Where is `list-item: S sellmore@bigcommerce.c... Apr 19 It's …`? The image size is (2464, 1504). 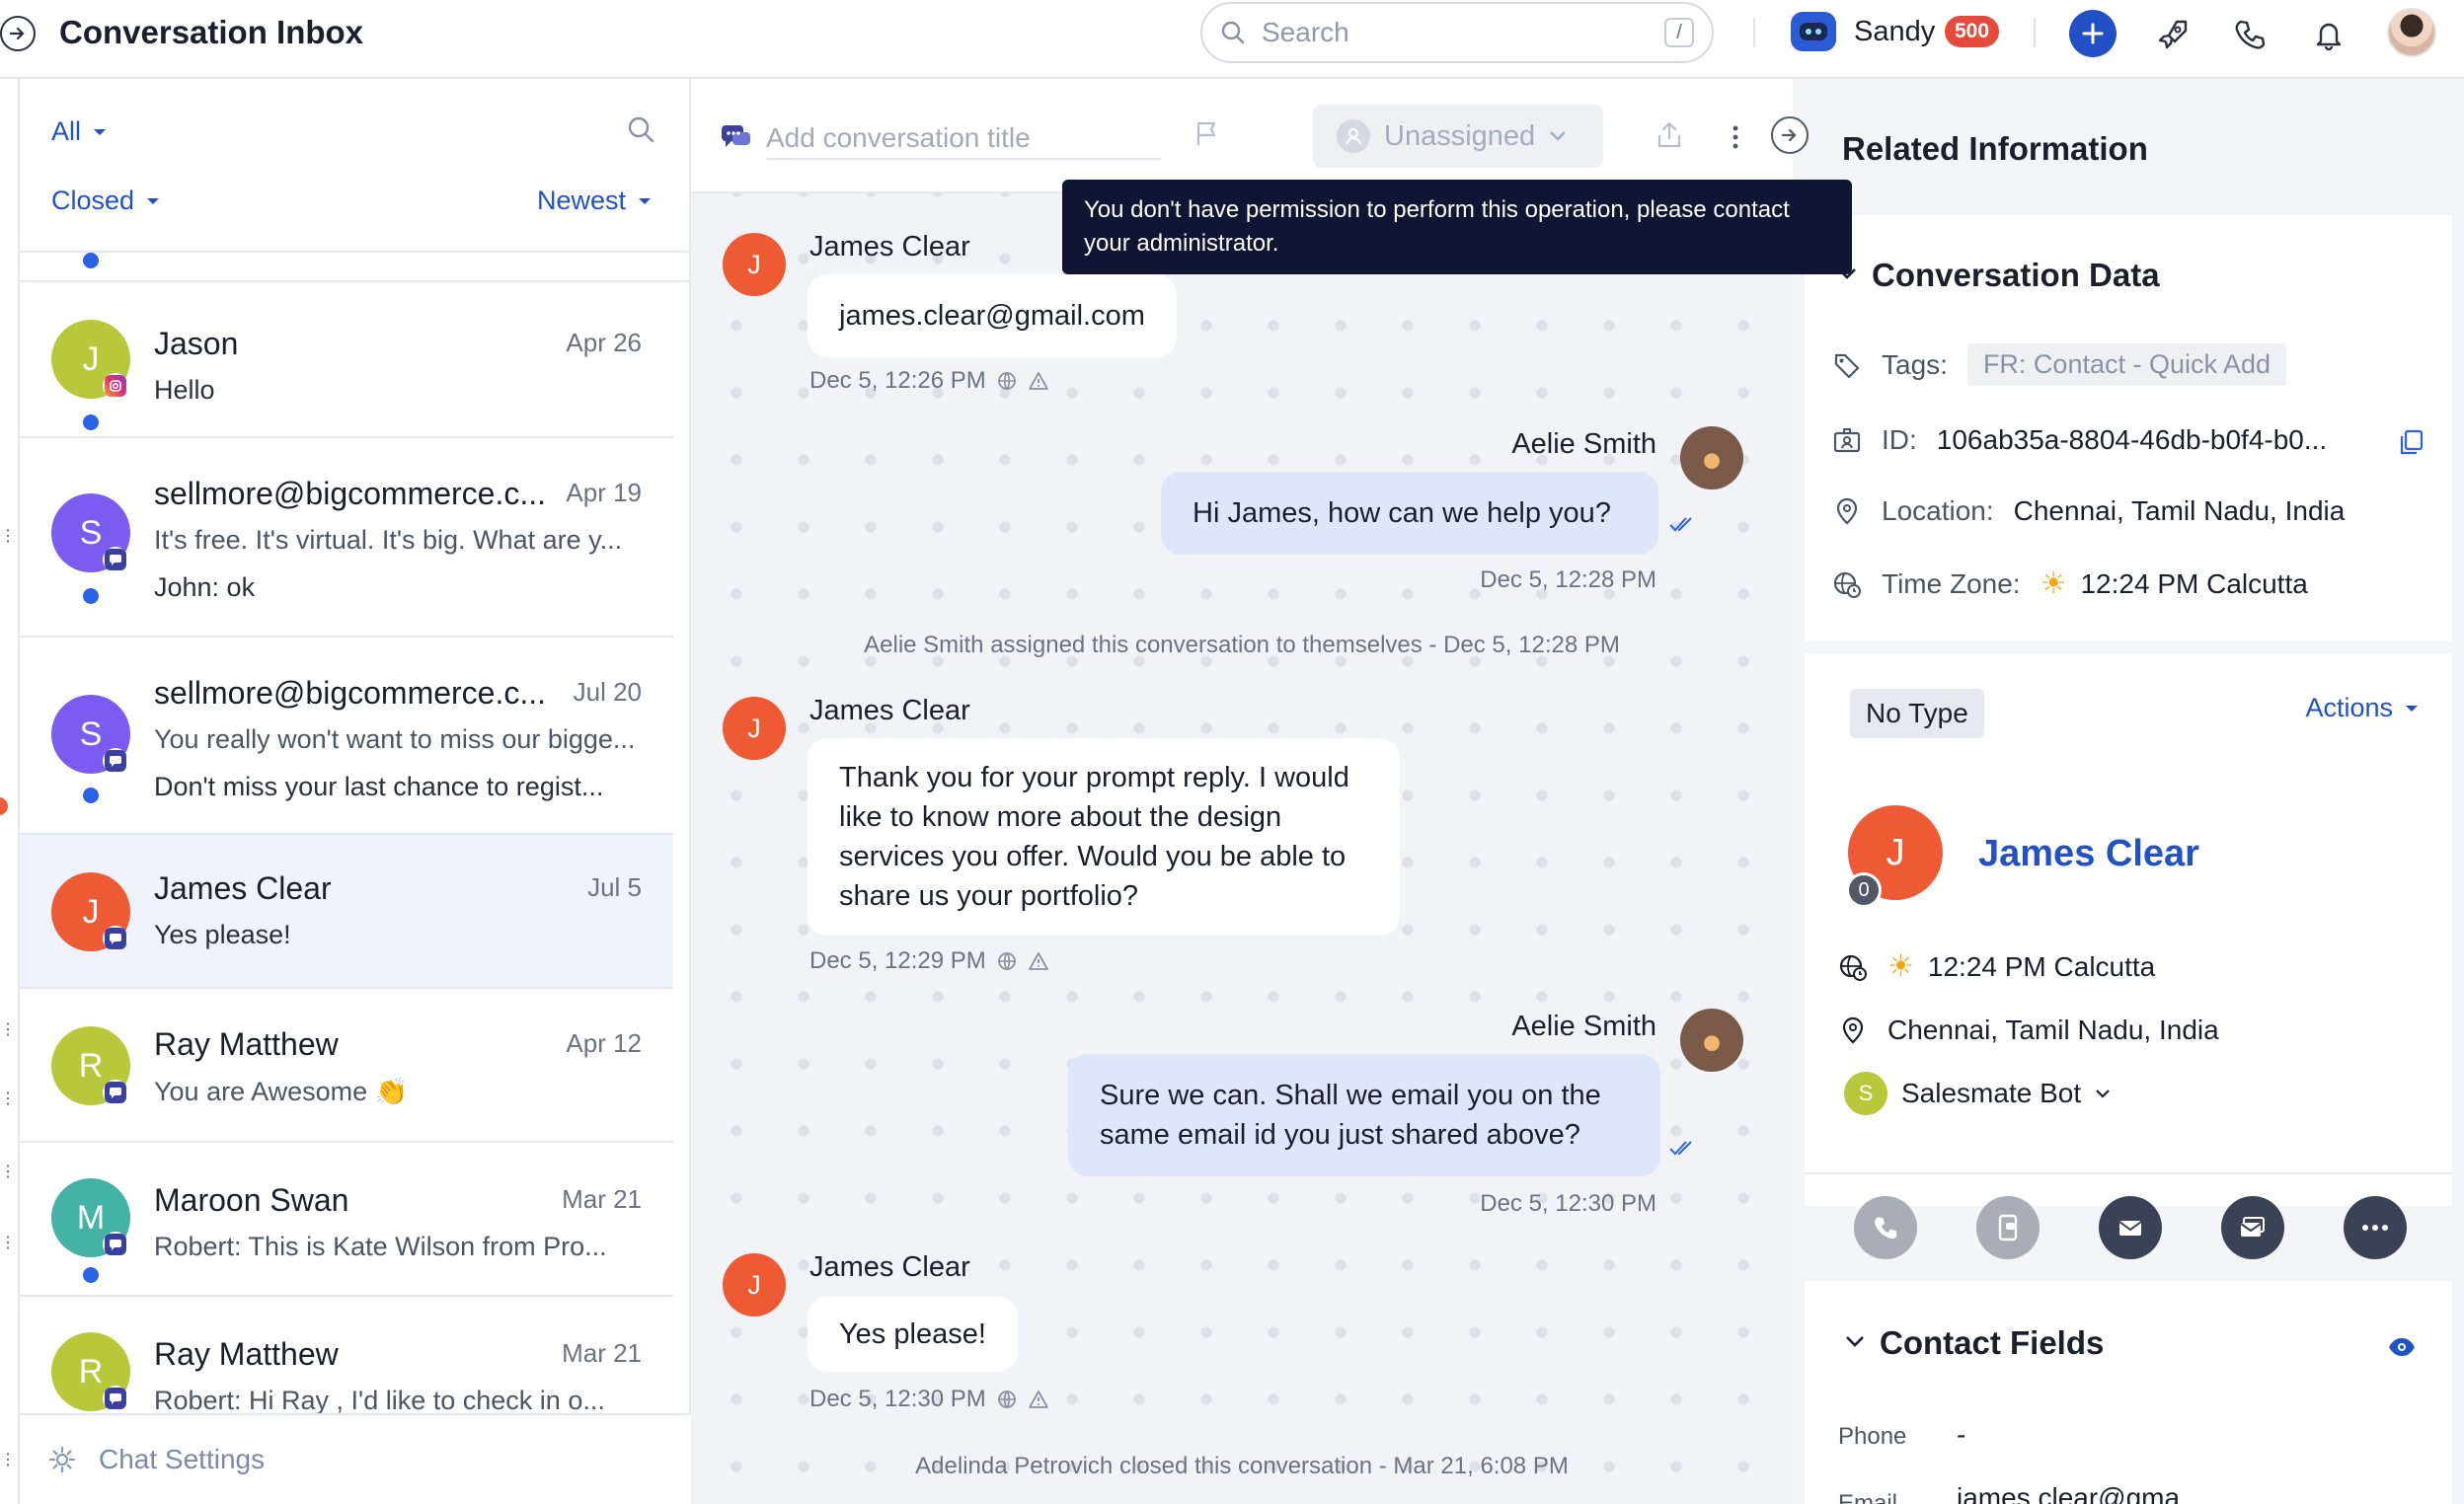 list-item: S sellmore@bigcommerce.c... Apr 19 It's … is located at coordinates (346, 538).